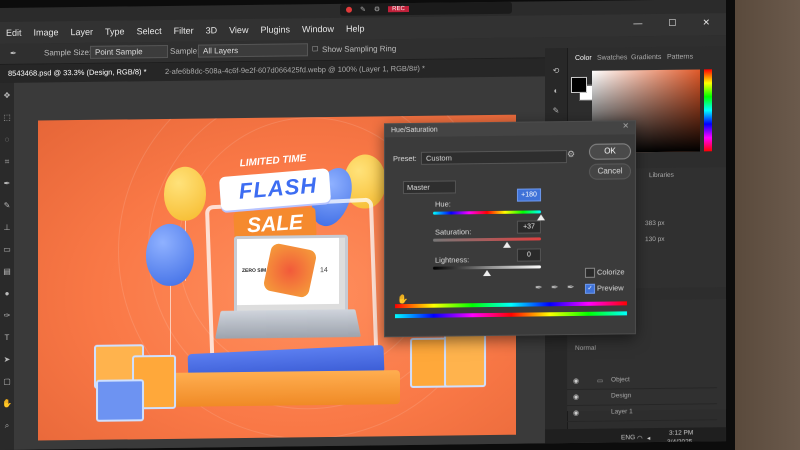 This screenshot has height=450, width=800. What do you see at coordinates (7, 250) in the screenshot?
I see `eraser-tool-icon: ▭` at bounding box center [7, 250].